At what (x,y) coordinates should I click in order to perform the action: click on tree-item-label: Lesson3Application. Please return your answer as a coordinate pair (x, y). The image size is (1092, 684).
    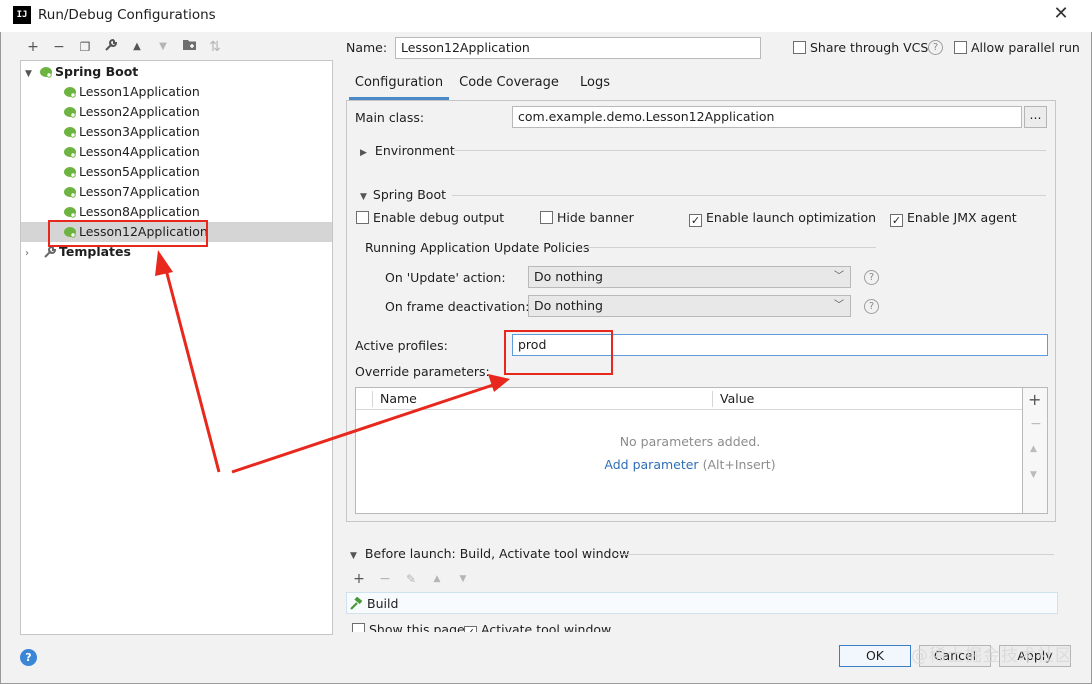
    Looking at the image, I should click on (139, 131).